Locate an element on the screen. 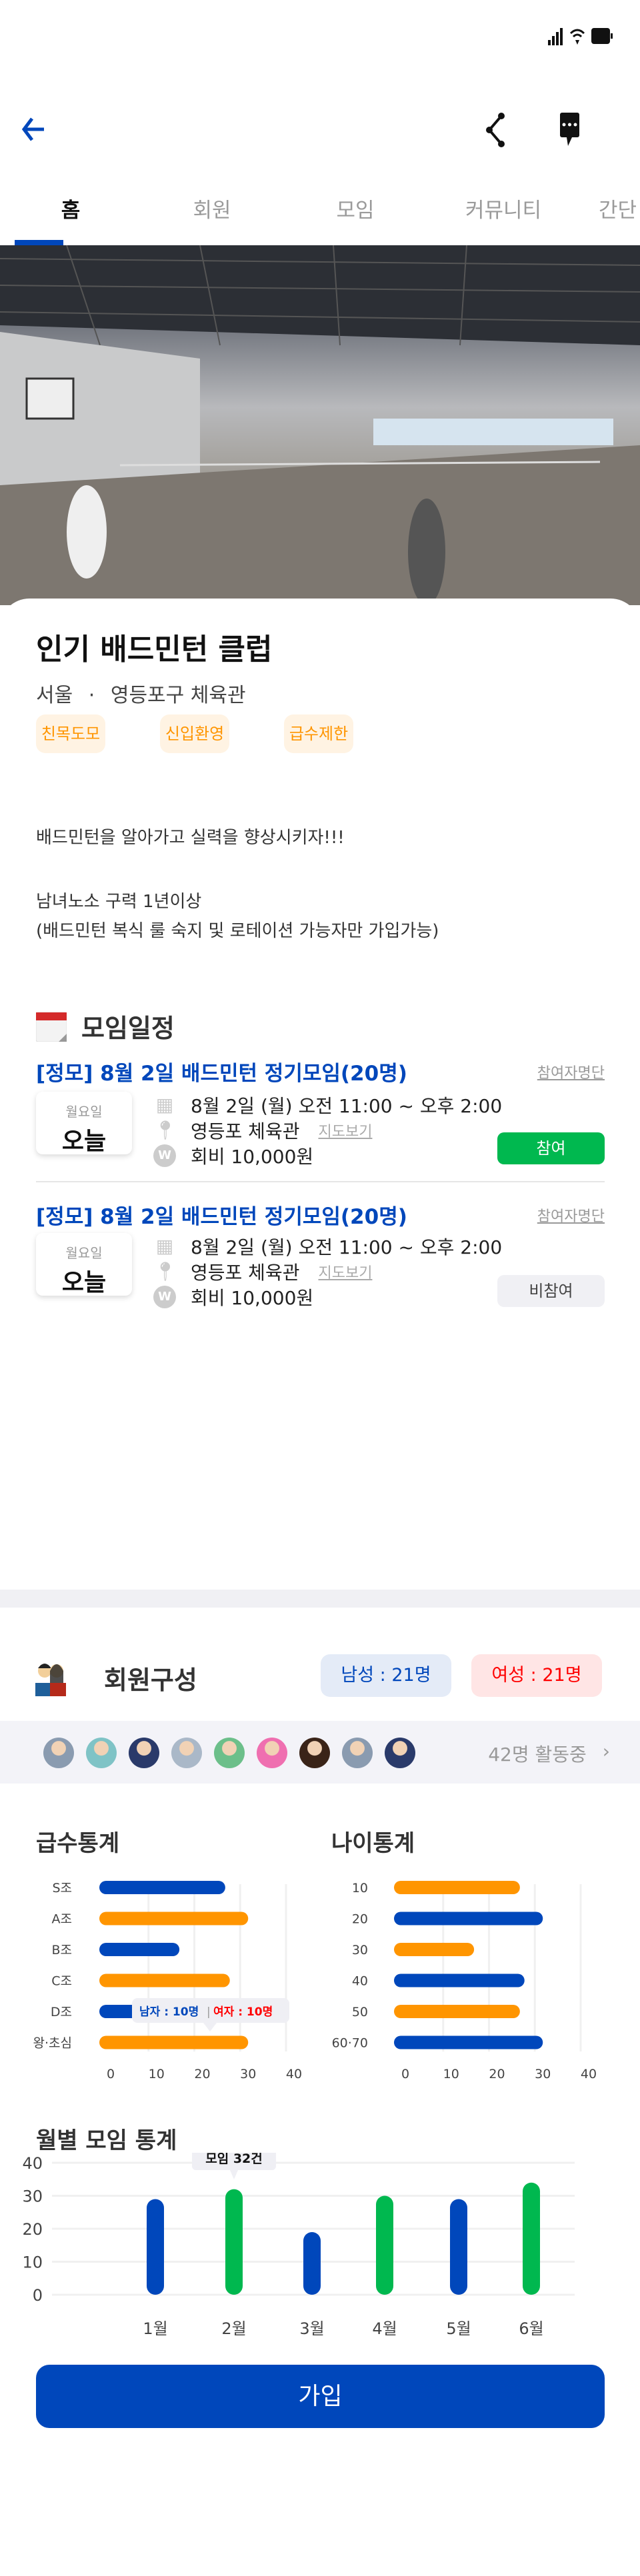 This screenshot has height=2576, width=640. status-bar is located at coordinates (580, 36).